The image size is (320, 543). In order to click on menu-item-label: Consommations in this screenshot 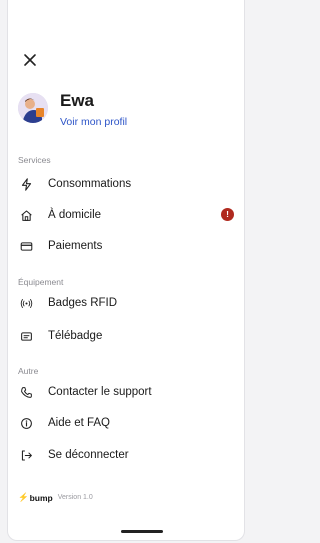, I will do `click(90, 184)`.